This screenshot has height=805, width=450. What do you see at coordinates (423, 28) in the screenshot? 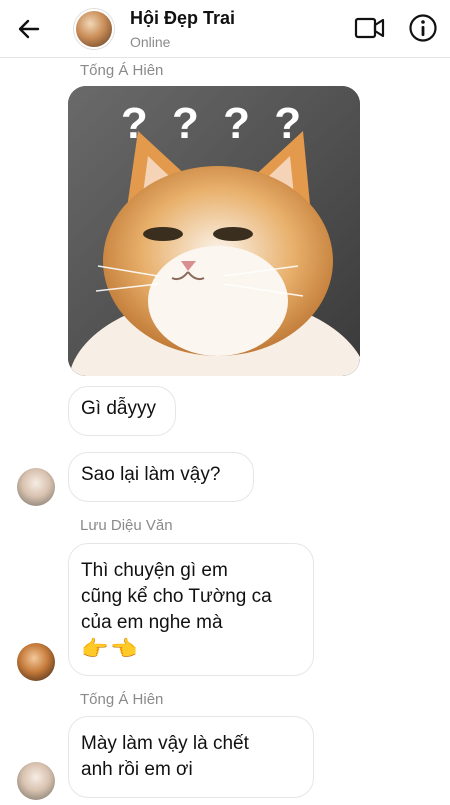
I see `info-icon` at bounding box center [423, 28].